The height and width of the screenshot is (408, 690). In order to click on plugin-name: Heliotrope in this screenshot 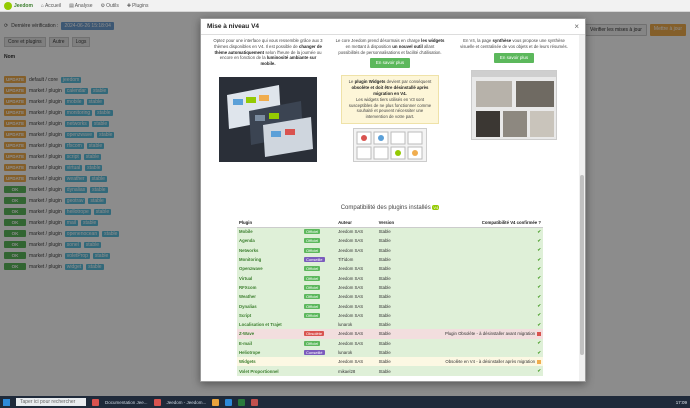, I will do `click(270, 352)`.